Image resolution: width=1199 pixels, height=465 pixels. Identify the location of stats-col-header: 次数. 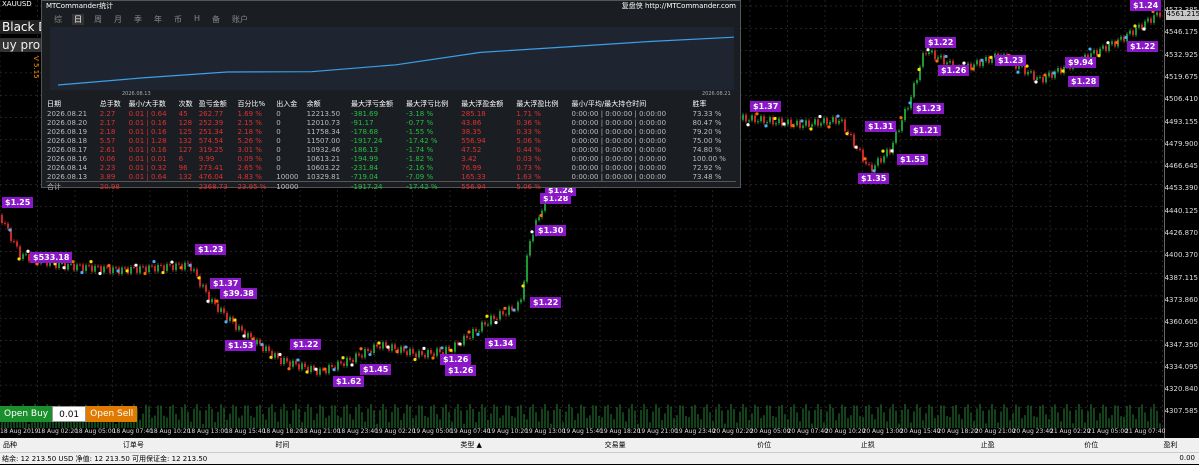
(188, 104).